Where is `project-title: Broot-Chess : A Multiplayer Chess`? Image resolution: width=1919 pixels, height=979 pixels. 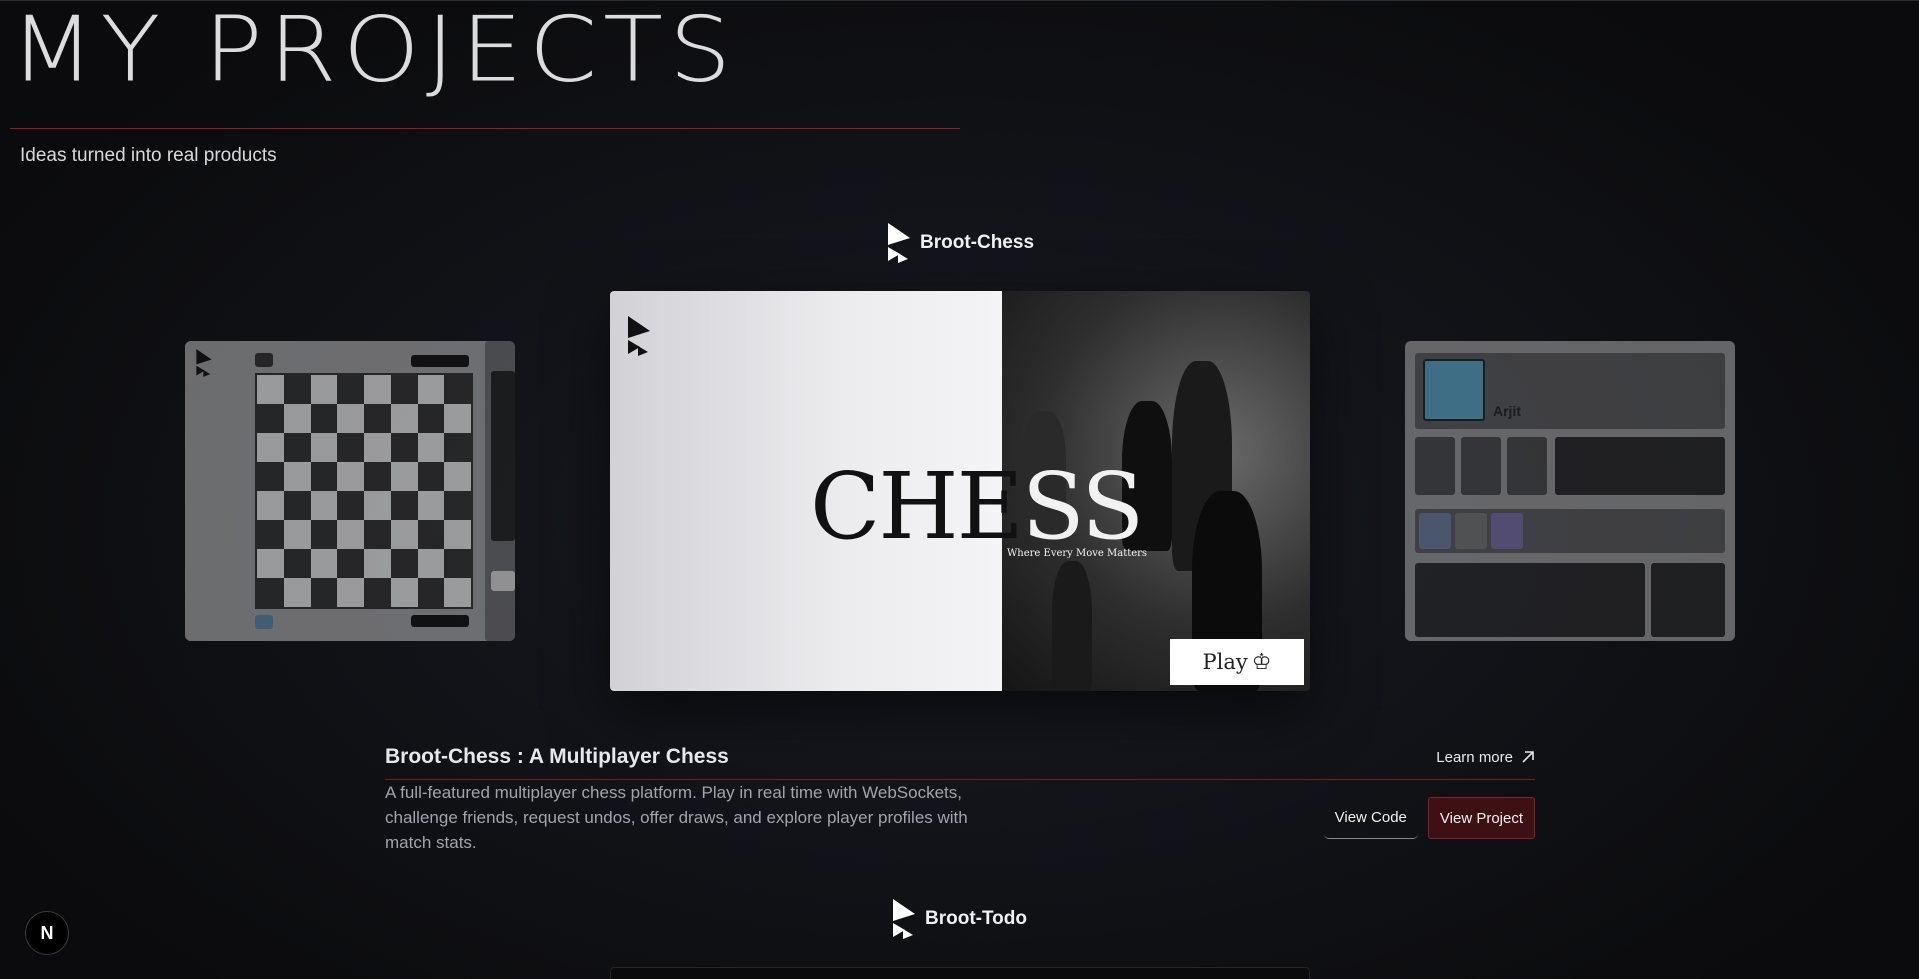 project-title: Broot-Chess : A Multiplayer Chess is located at coordinates (557, 756).